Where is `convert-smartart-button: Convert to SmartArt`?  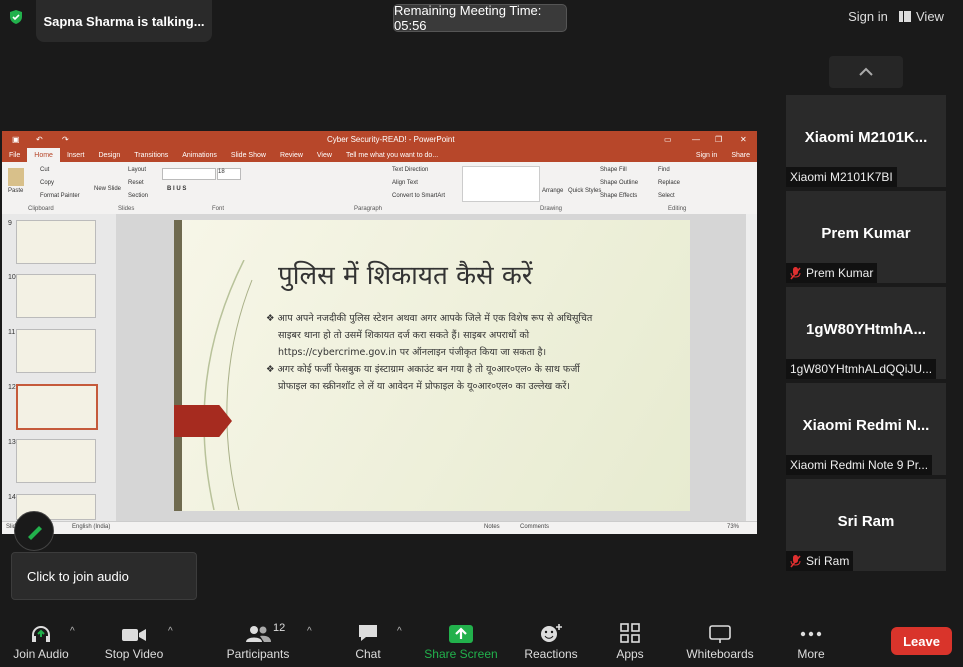 convert-smartart-button: Convert to SmartArt is located at coordinates (418, 196).